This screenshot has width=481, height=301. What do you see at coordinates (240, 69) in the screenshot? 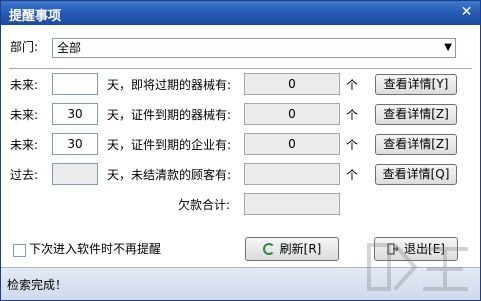
I see `separator` at bounding box center [240, 69].